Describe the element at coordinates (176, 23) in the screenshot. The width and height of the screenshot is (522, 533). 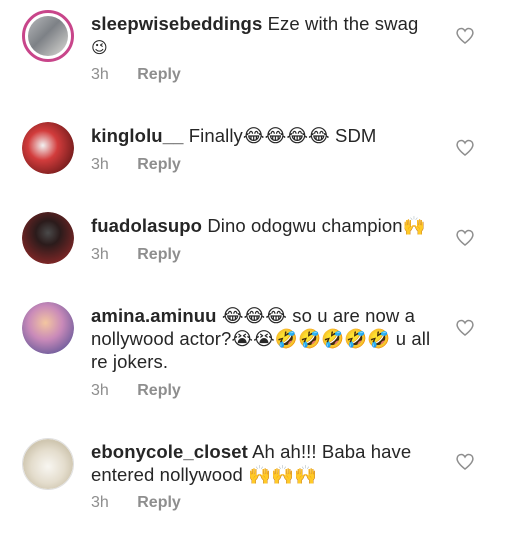
I see `comment-username: sleepwisebeddings` at that location.